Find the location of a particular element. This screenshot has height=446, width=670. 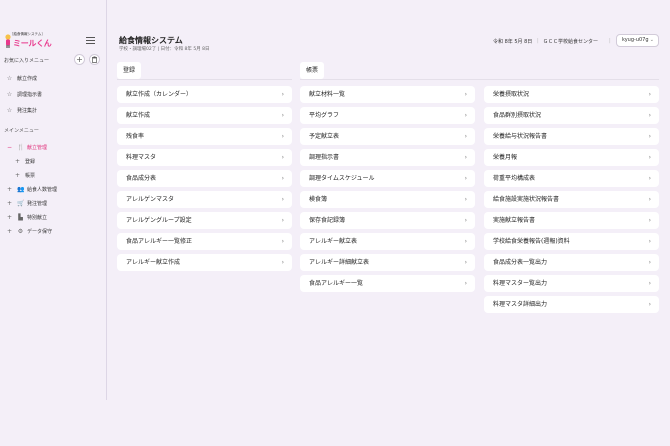

menu-card: 献立材料一覧 › is located at coordinates (387, 94).